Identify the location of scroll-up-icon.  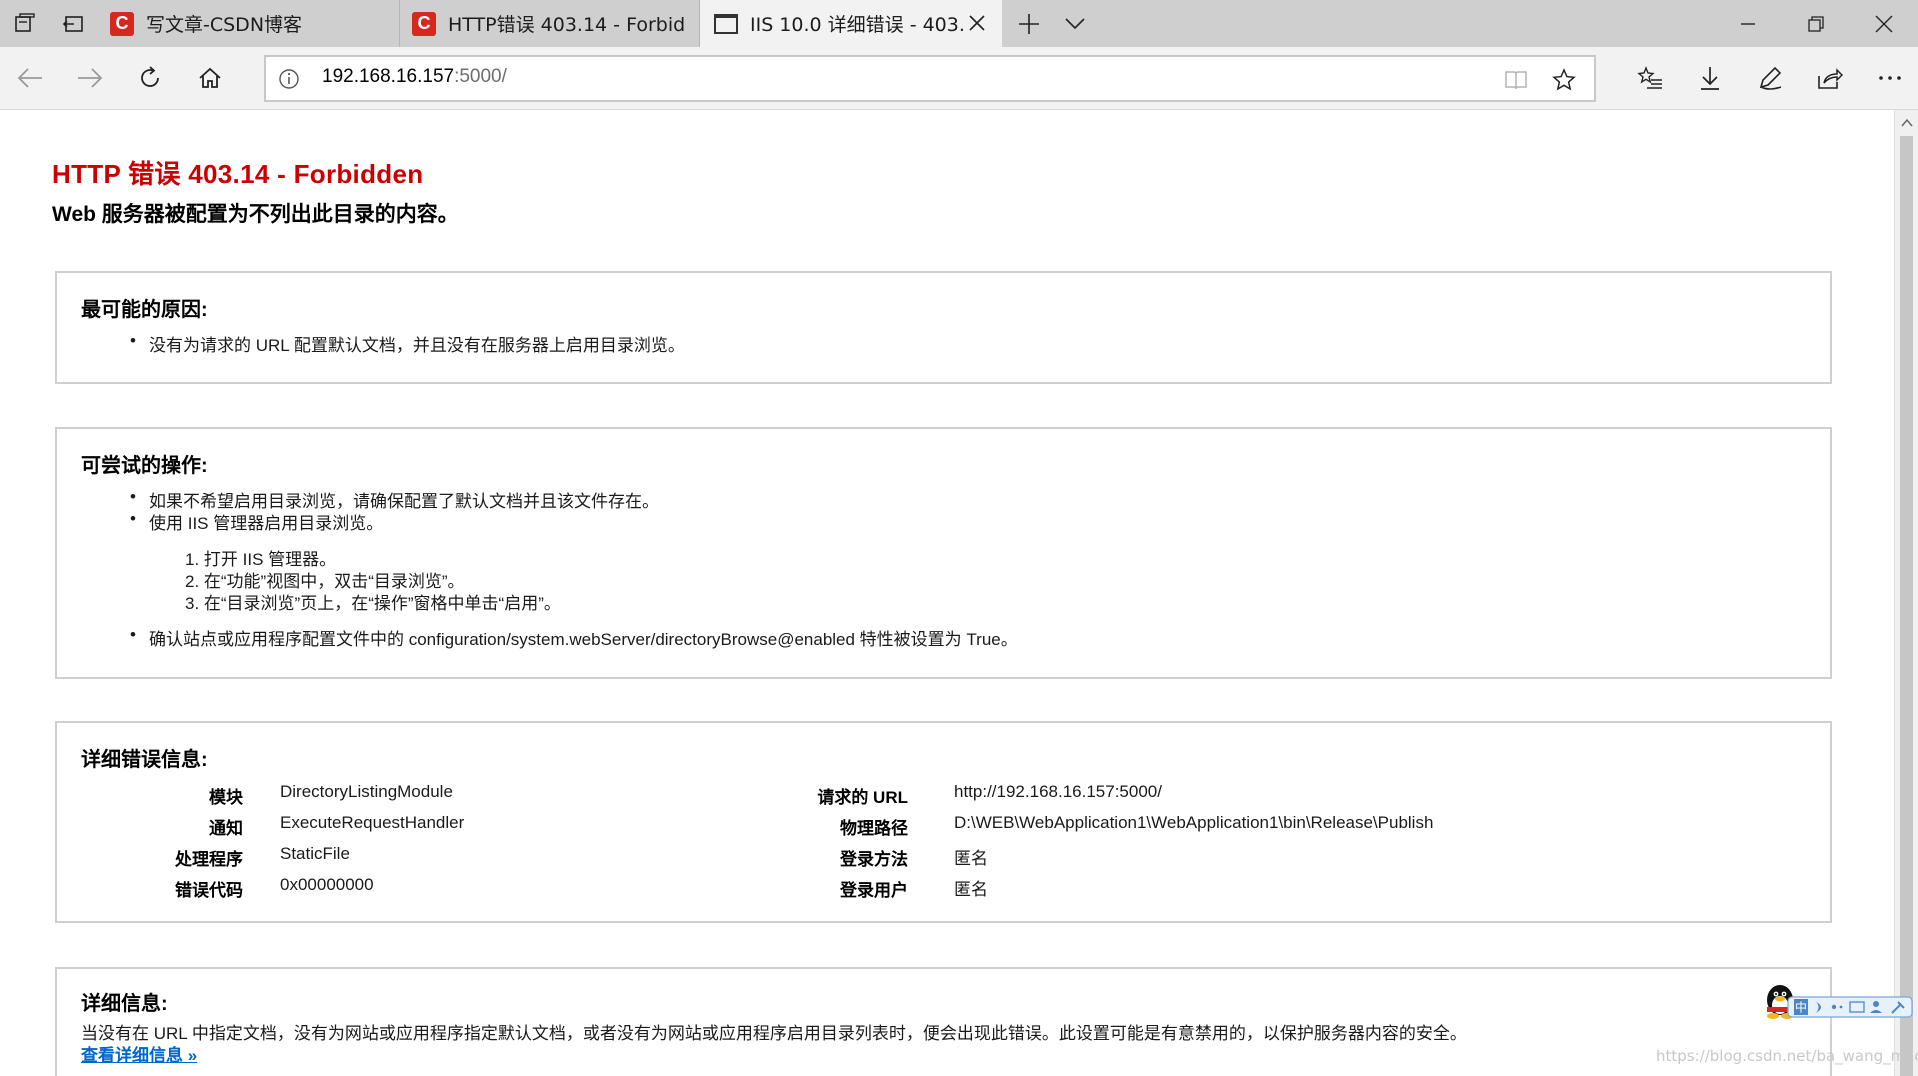
(1907, 123).